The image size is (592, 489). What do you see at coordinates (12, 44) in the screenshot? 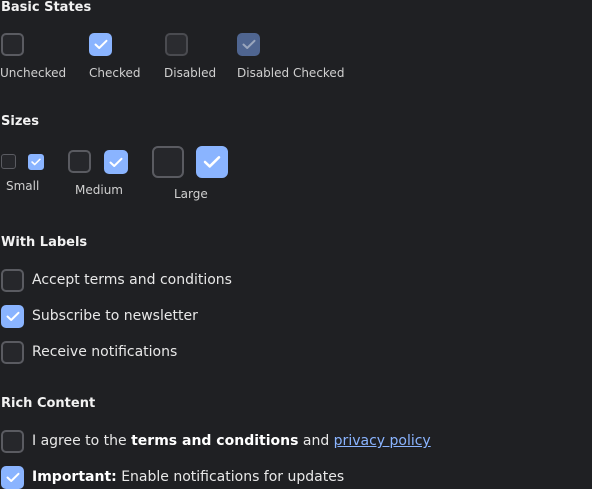
I see `checkbox-unchecked` at bounding box center [12, 44].